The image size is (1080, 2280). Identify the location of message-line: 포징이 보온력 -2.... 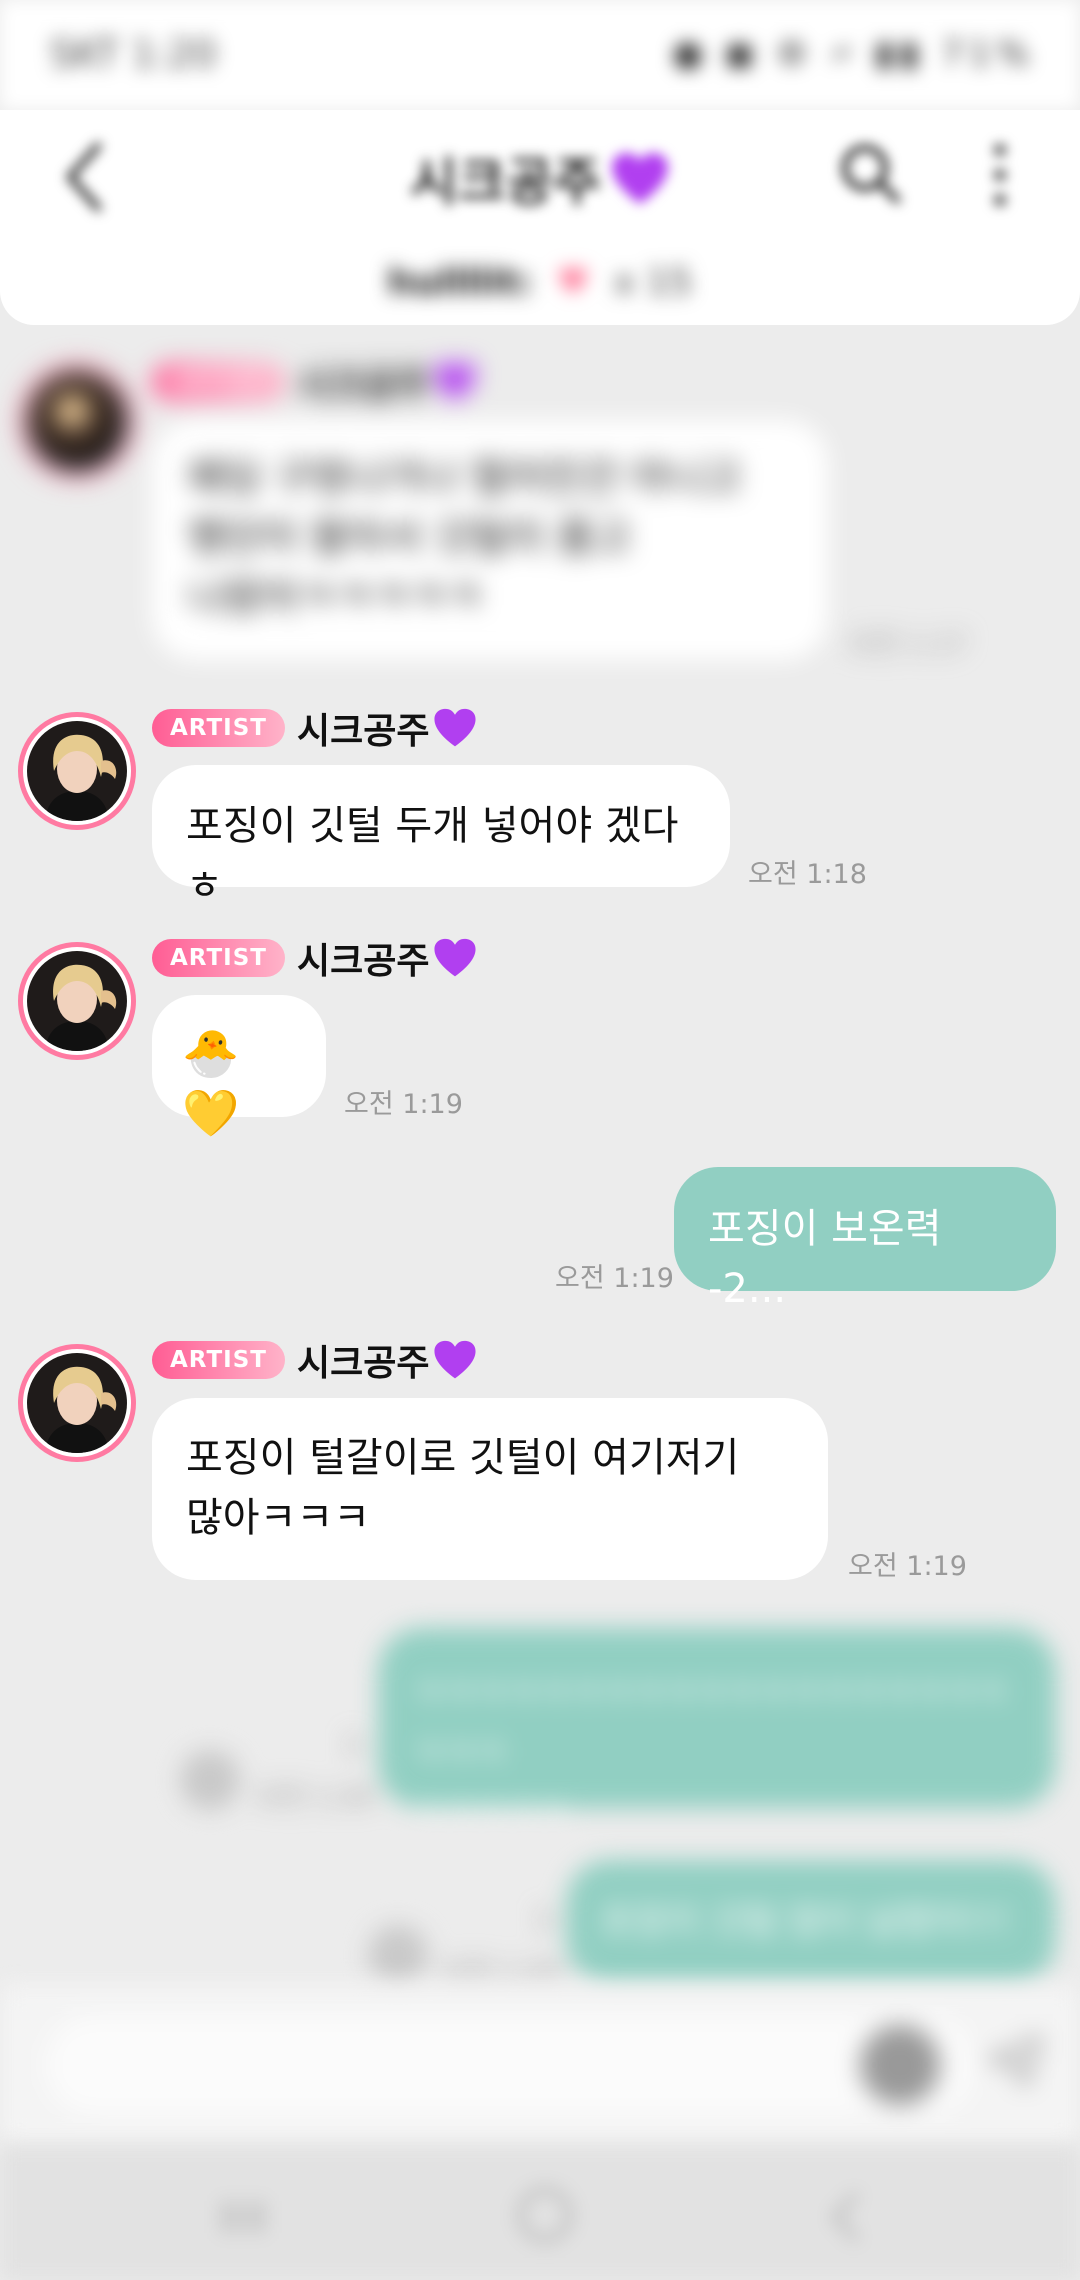
(825, 1259).